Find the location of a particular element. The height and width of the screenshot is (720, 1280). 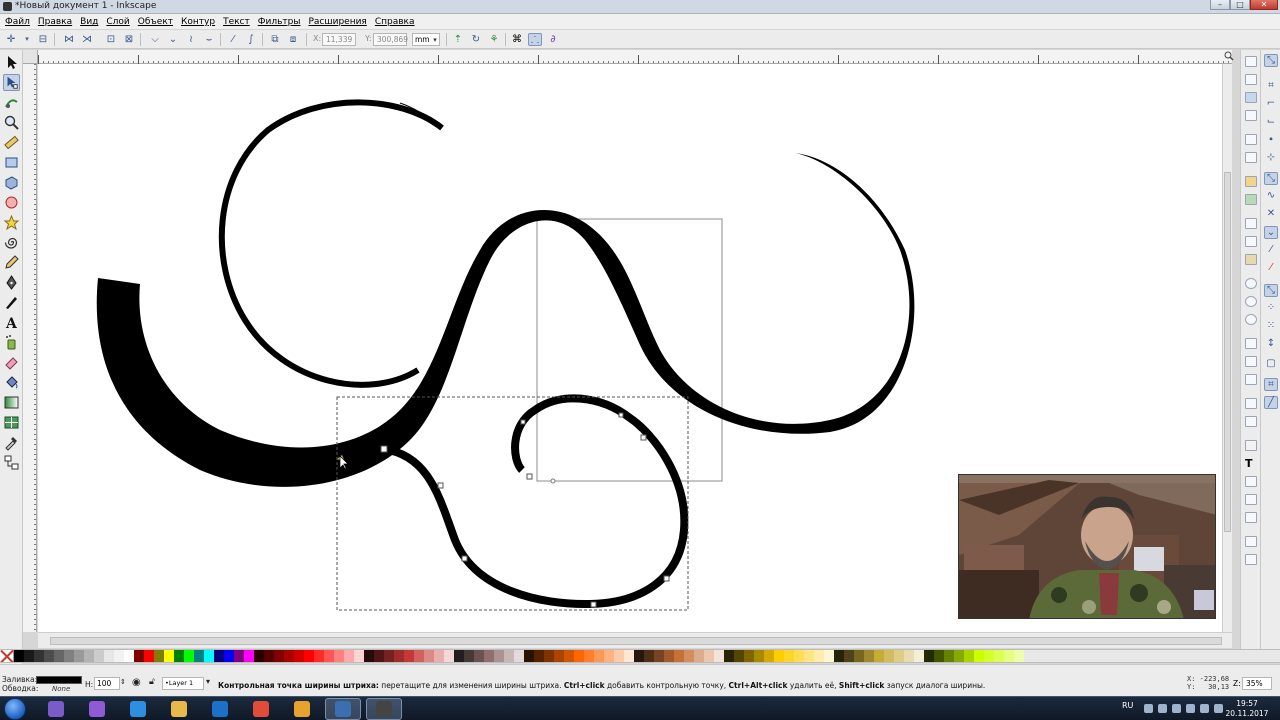

zoom-drawing-icon is located at coordinates (1251, 301).